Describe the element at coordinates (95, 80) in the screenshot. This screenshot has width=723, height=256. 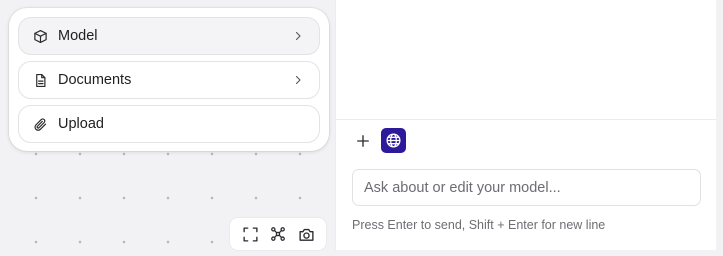
I see `menu-item-label: Documents` at that location.